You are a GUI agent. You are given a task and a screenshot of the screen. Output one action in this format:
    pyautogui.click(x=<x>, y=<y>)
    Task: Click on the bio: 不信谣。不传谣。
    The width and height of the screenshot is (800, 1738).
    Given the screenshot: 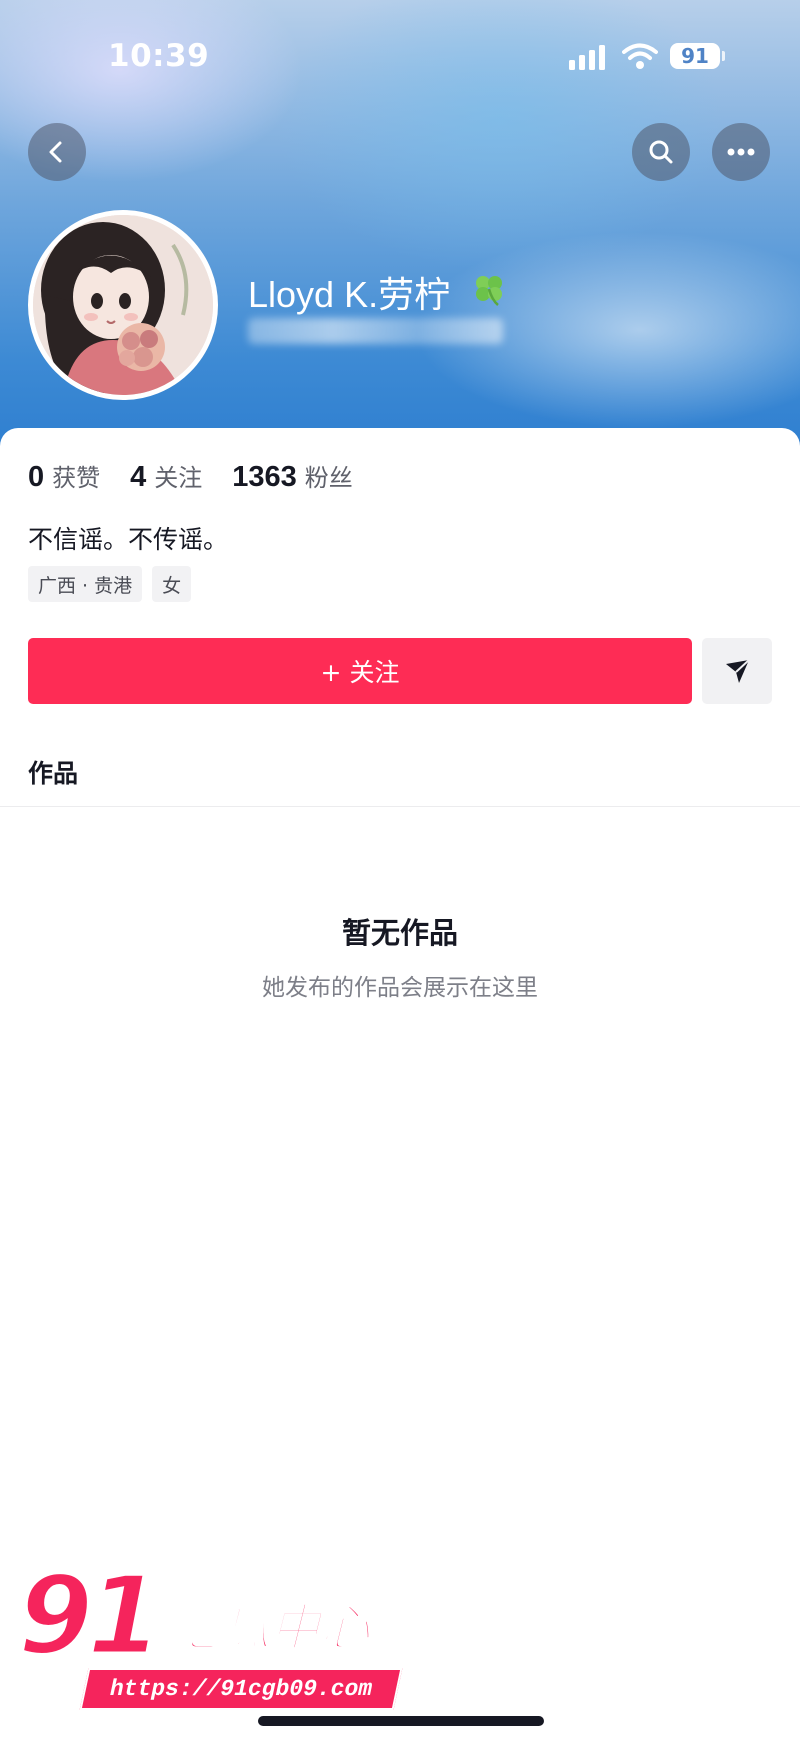 What is the action you would take?
    pyautogui.click(x=128, y=539)
    